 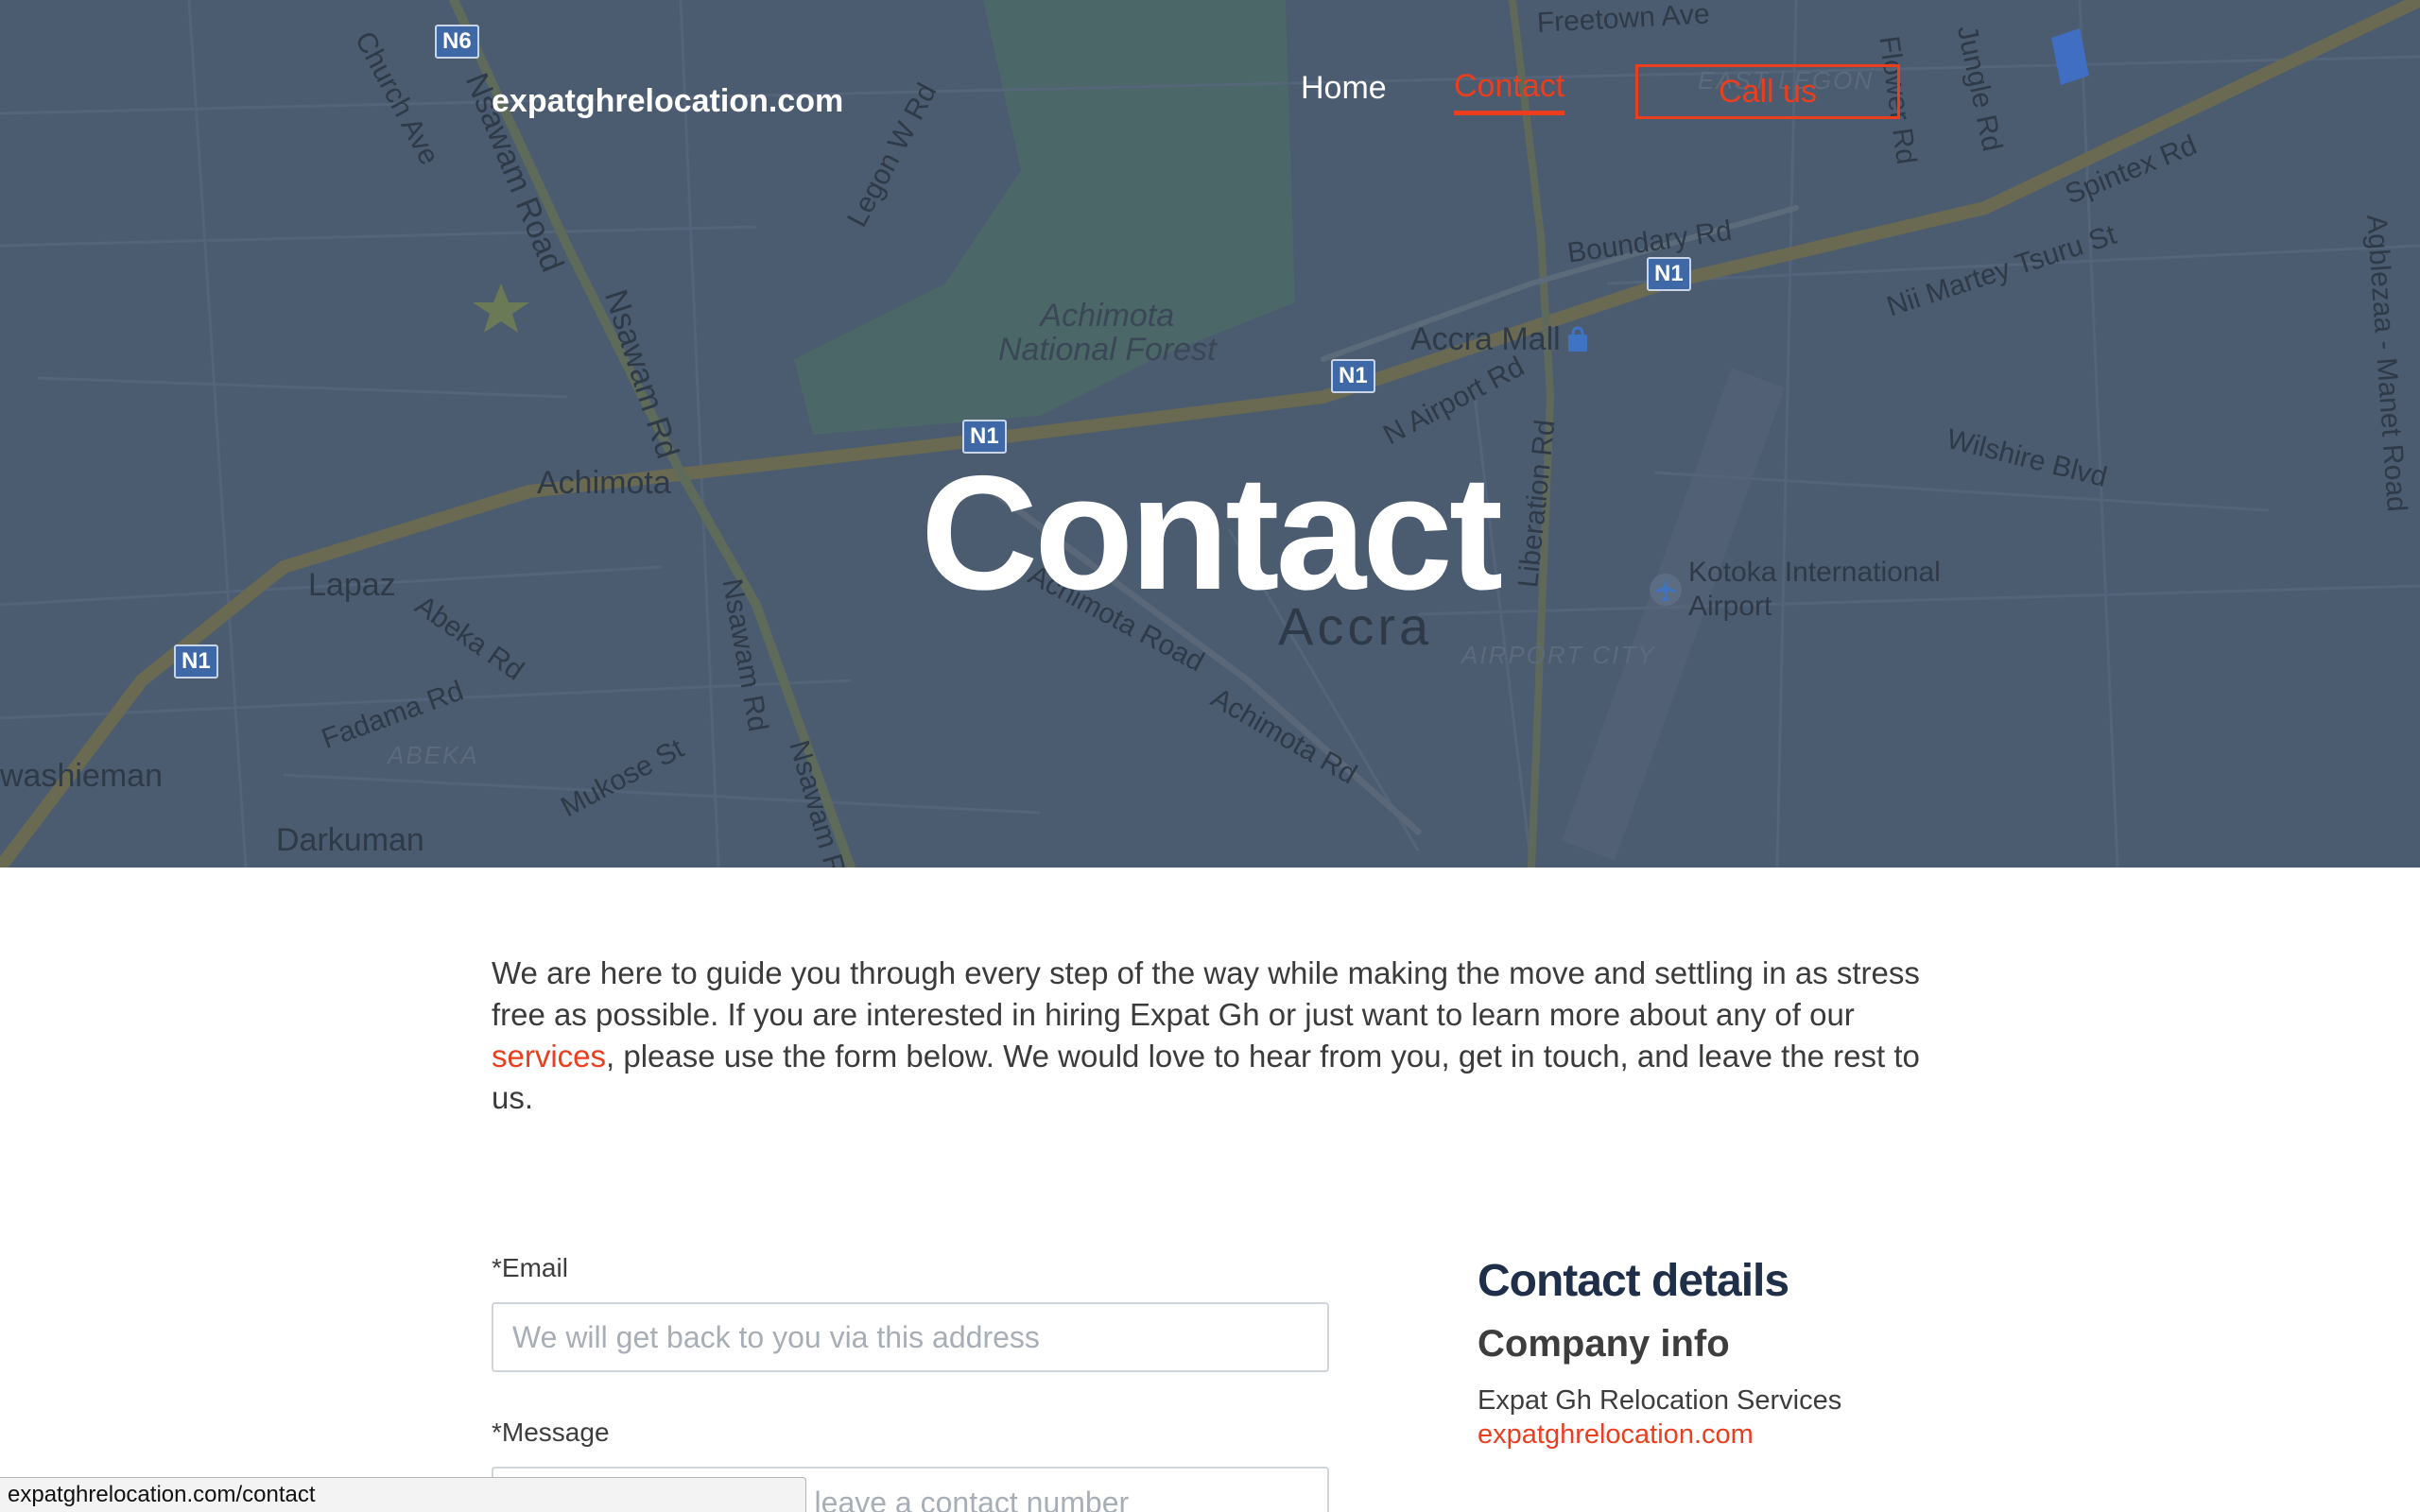 What do you see at coordinates (1660, 1400) in the screenshot?
I see `company-name: Expat Gh Relocation Services` at bounding box center [1660, 1400].